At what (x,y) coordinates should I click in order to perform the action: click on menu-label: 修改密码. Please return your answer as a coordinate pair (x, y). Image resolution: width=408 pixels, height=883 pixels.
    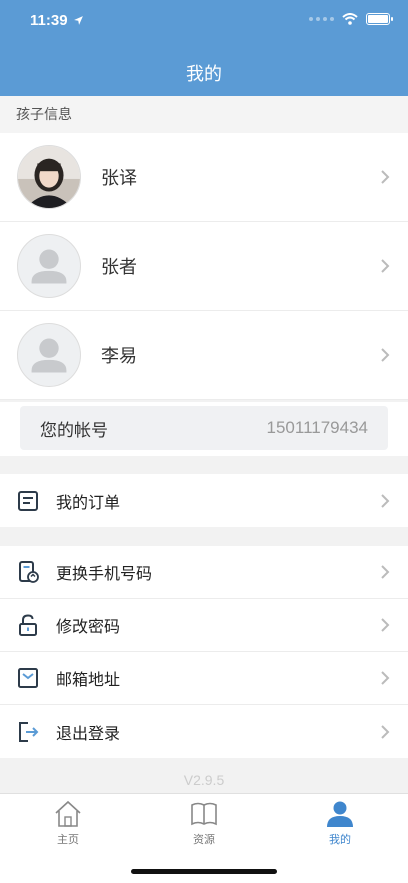
    Looking at the image, I should click on (88, 627).